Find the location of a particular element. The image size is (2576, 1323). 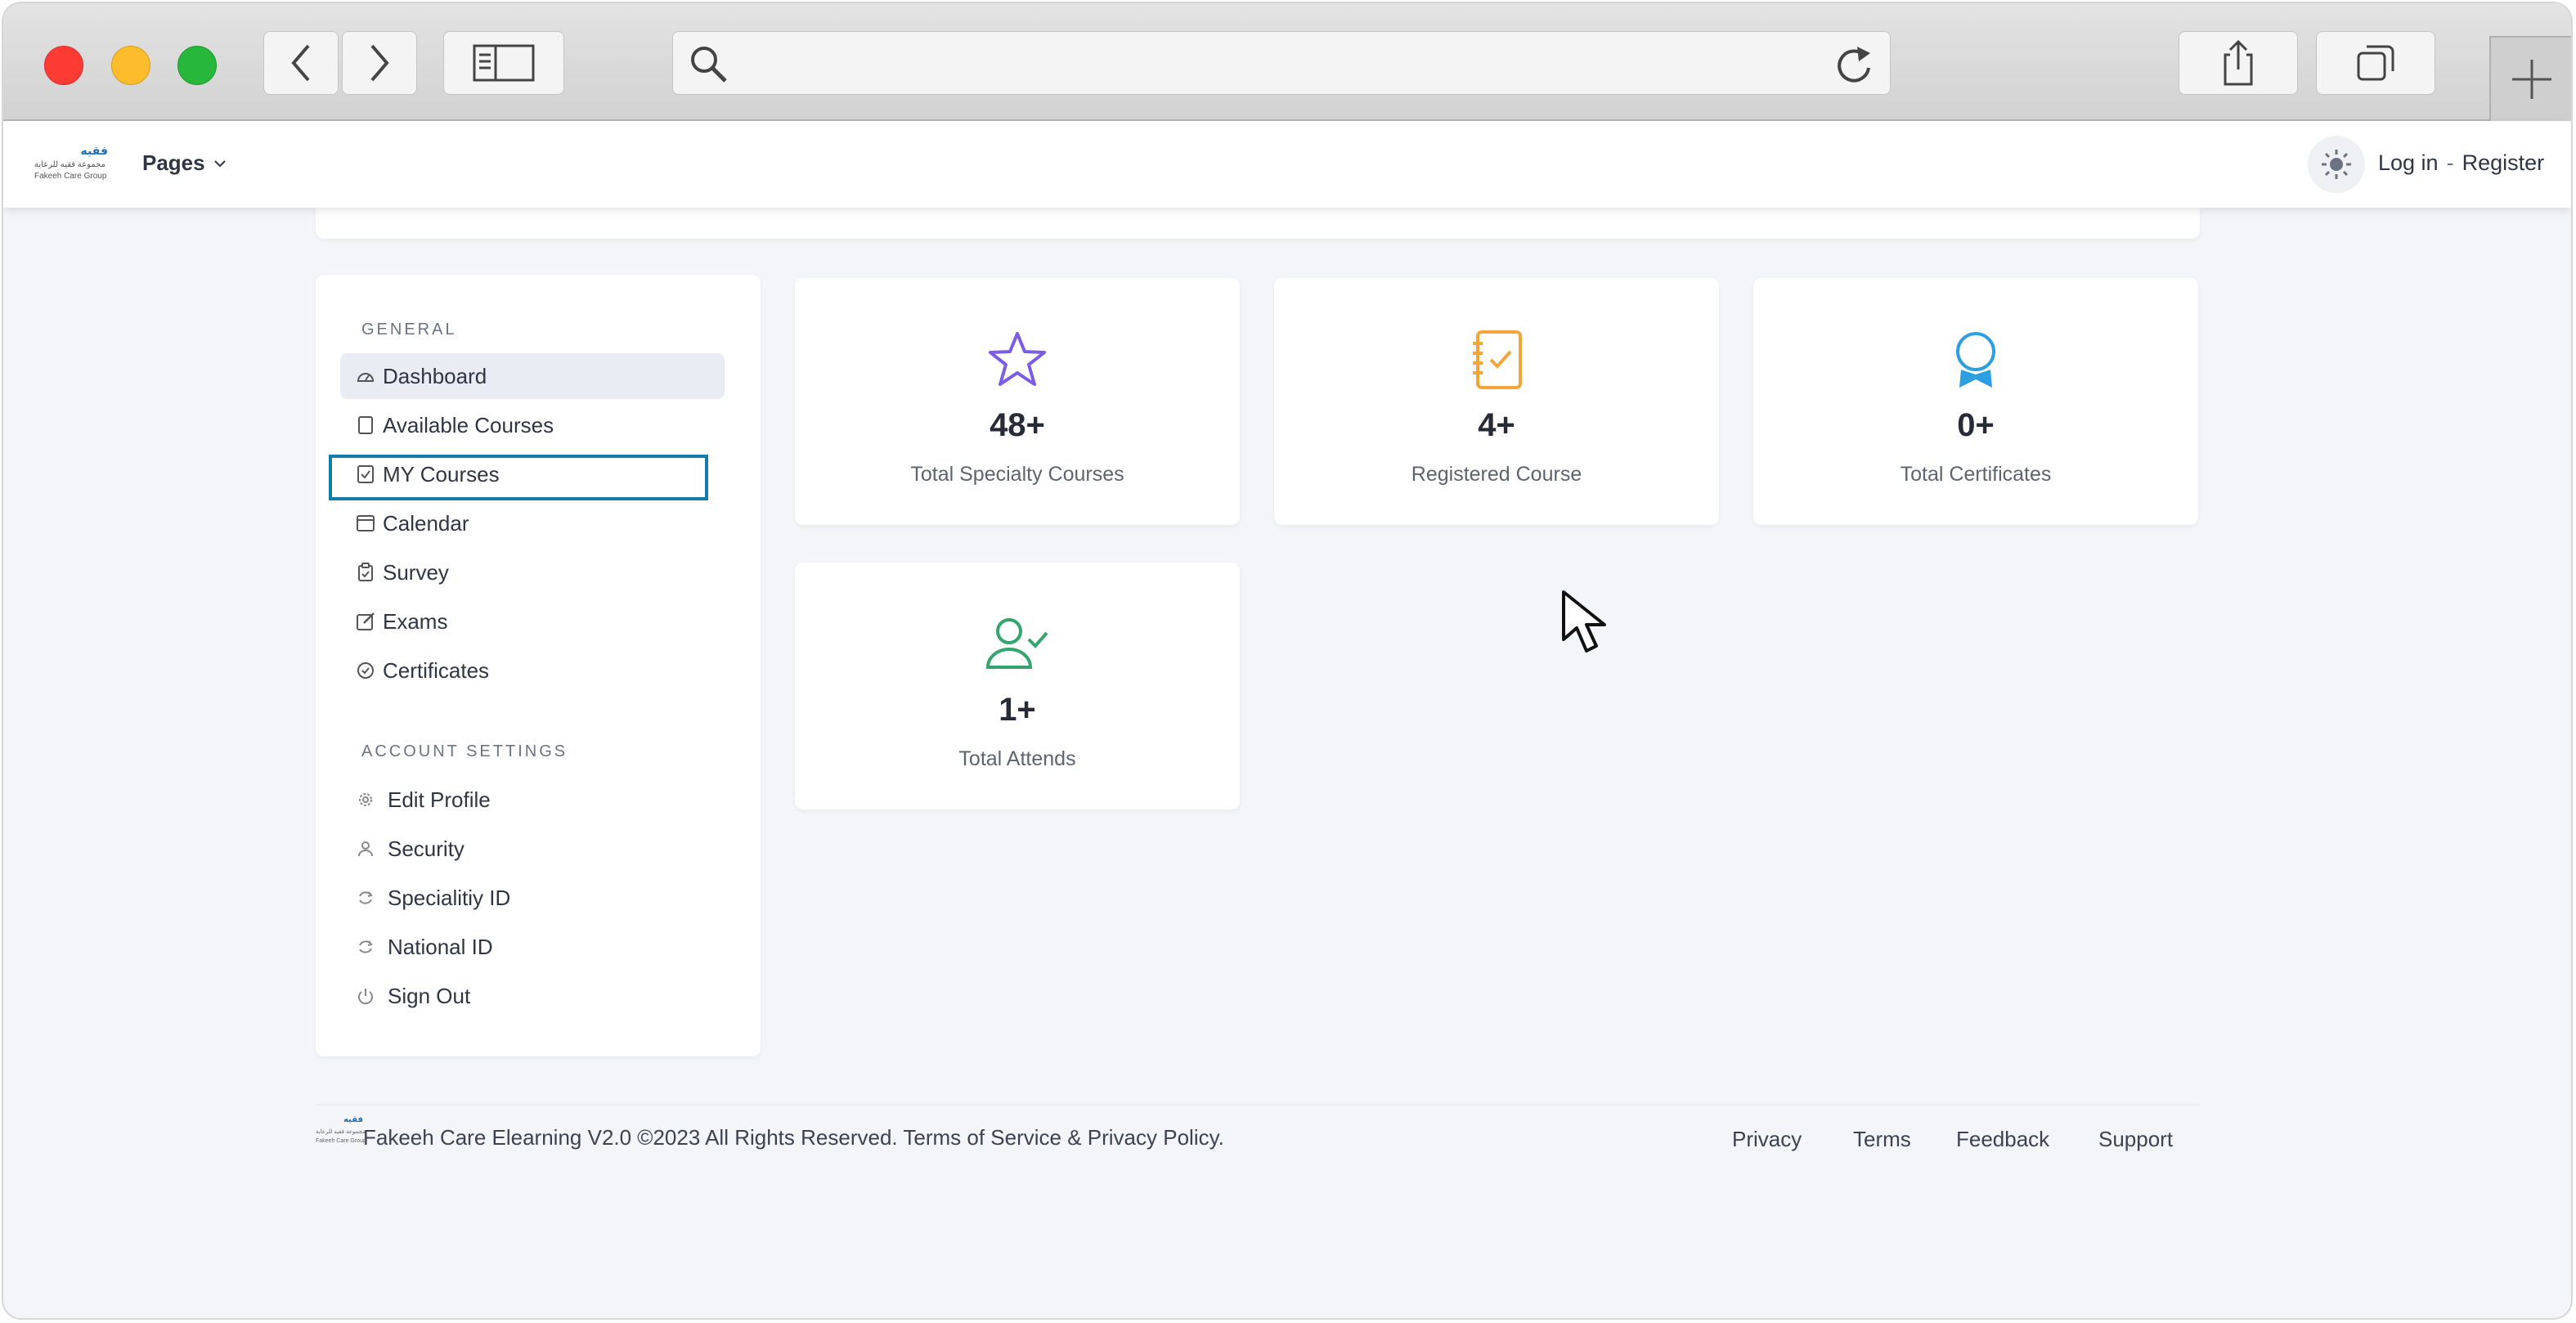

footer-divider is located at coordinates (1258, 1105).